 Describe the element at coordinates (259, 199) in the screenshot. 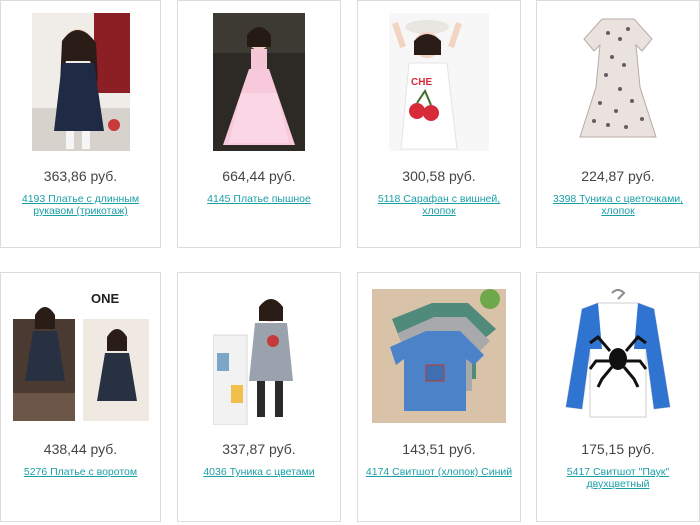

I see `product-title-link: 4145 Платье пышное` at that location.